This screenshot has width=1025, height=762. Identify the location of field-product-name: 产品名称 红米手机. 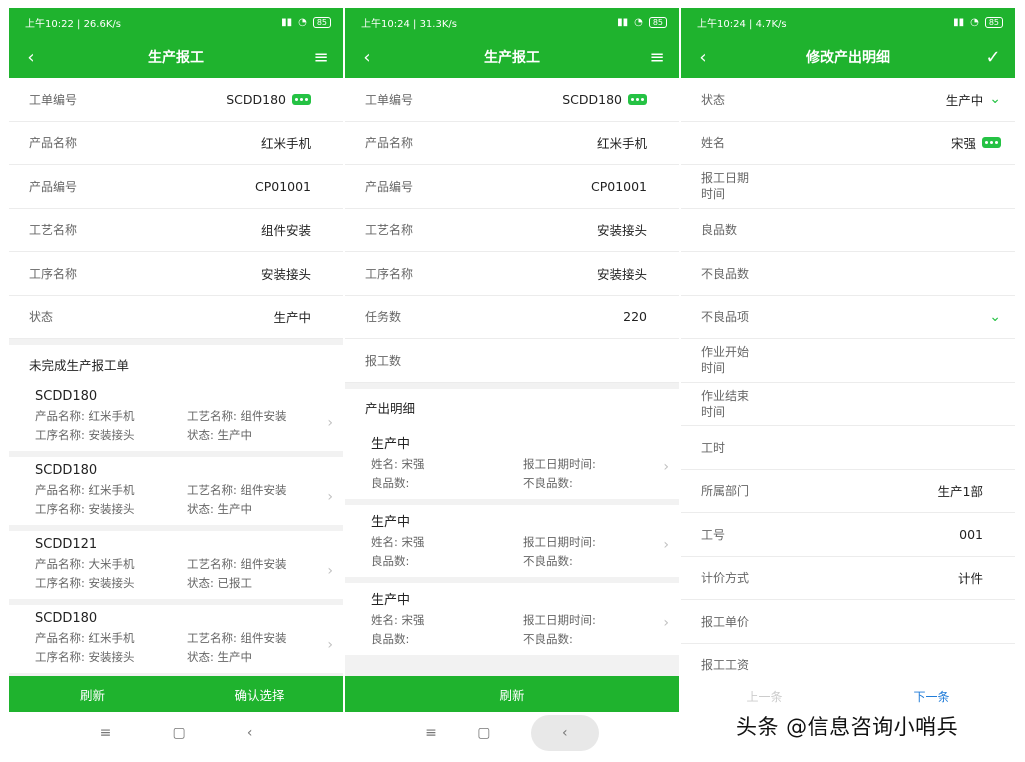
(176, 143).